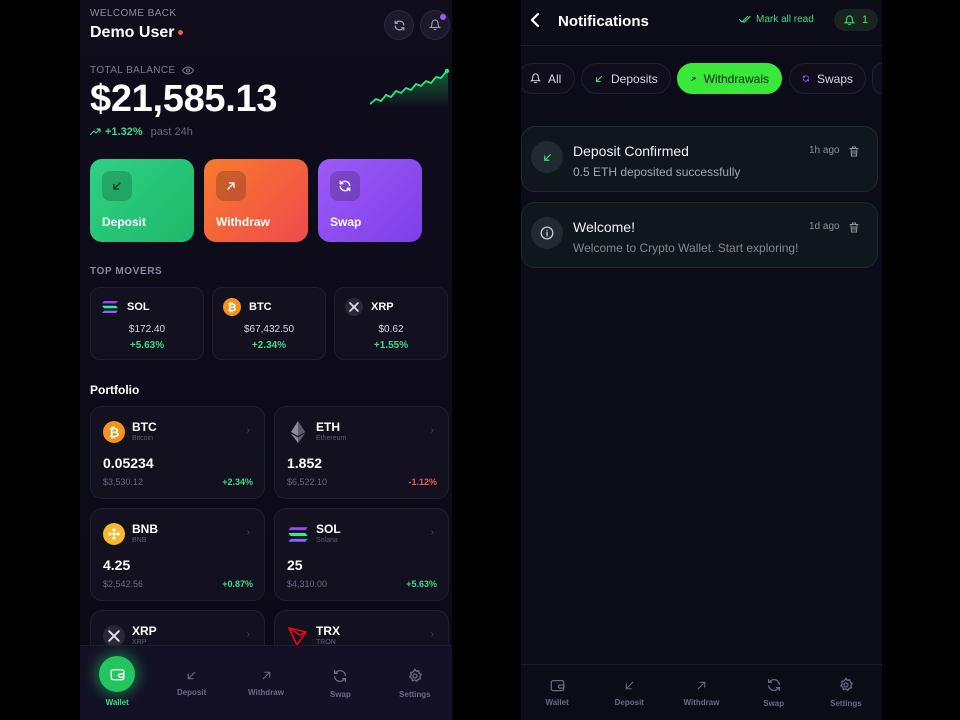 The image size is (960, 720). Describe the element at coordinates (361, 452) in the screenshot. I see `portfolio-card-eth: ETH Ethereum › 1.852 $6,522.10 -1.12%` at that location.